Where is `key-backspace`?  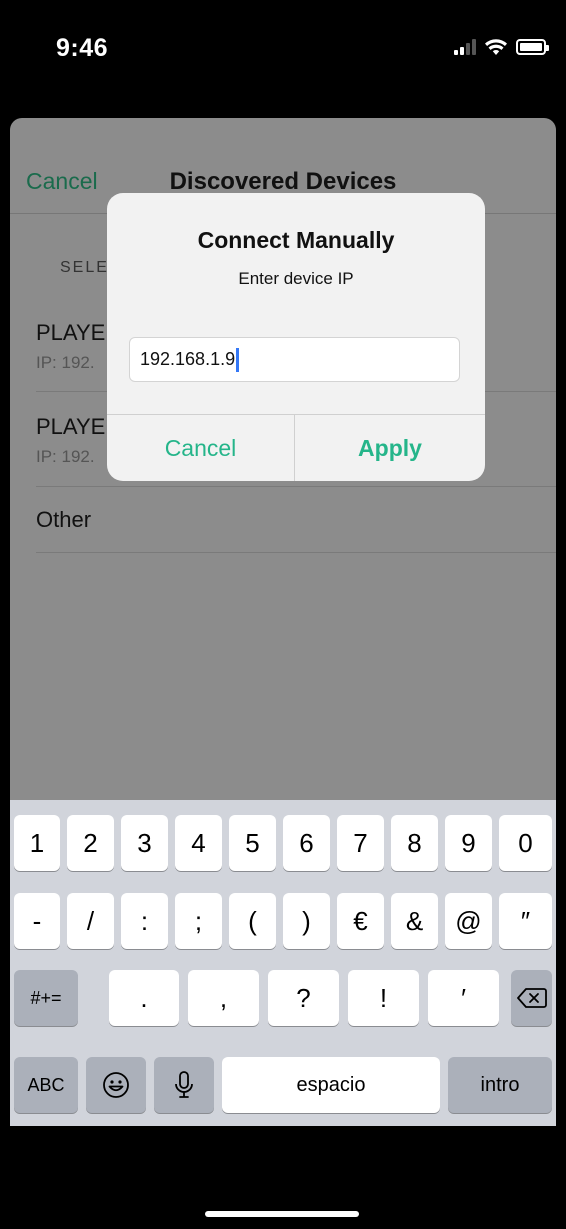
key-backspace is located at coordinates (531, 998).